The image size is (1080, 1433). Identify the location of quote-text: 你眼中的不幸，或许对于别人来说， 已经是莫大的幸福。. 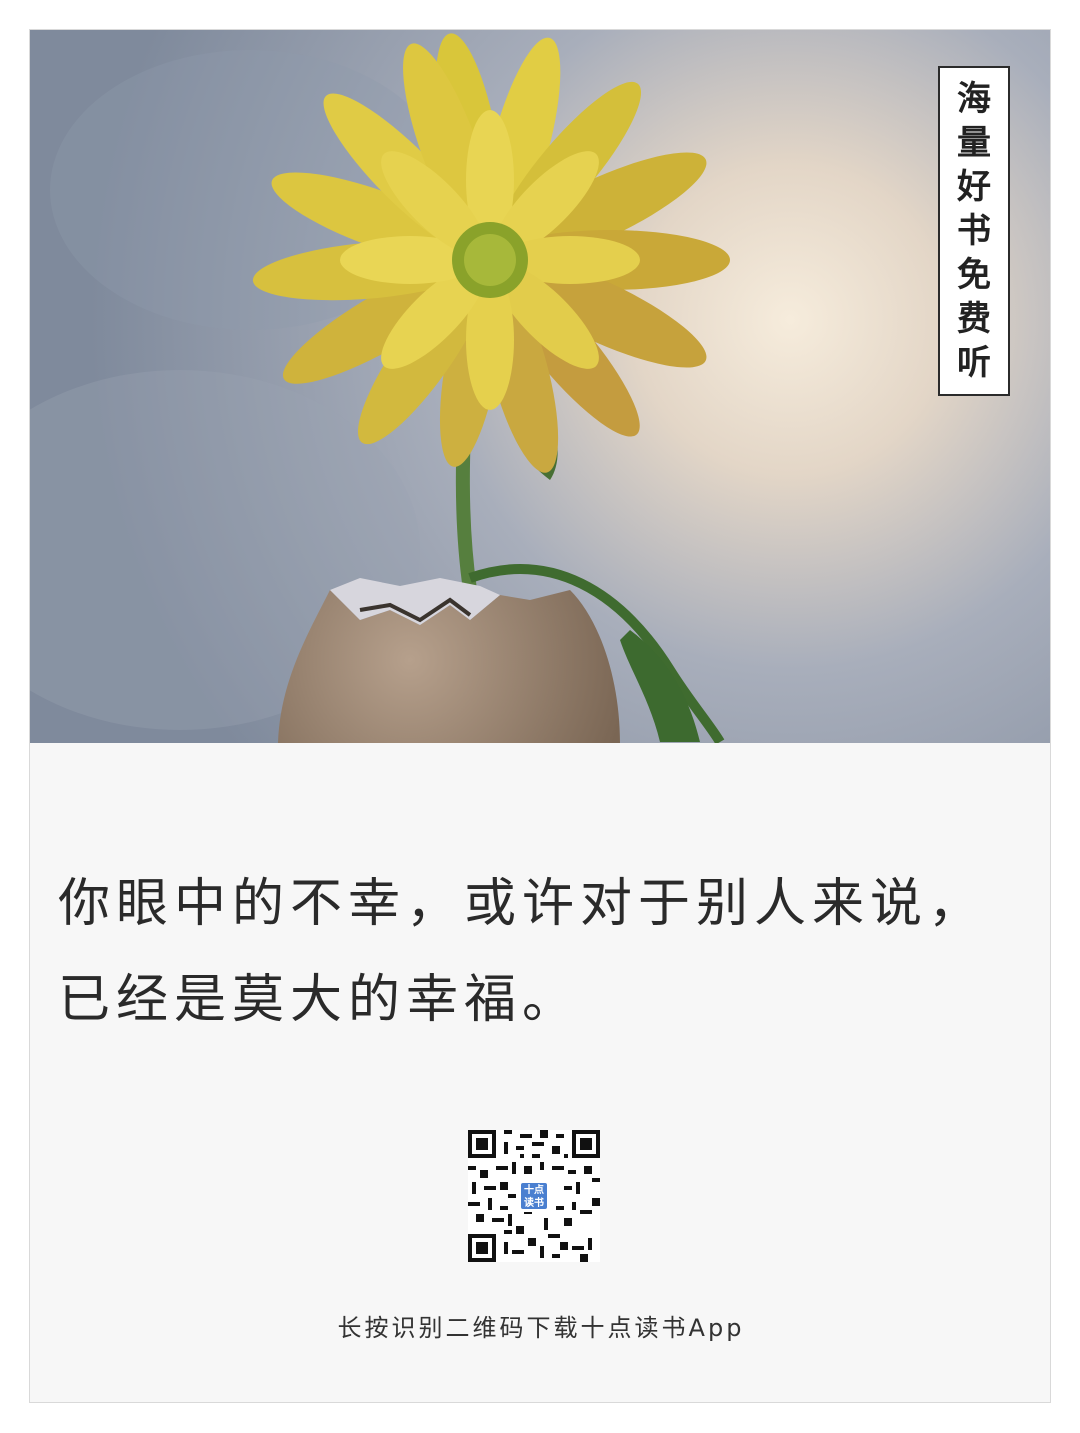
(548, 952).